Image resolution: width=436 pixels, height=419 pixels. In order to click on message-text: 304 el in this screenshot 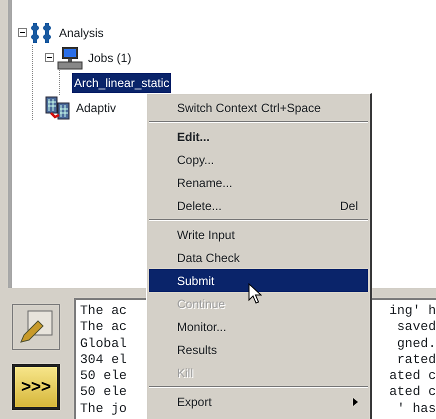, I will do `click(103, 360)`.